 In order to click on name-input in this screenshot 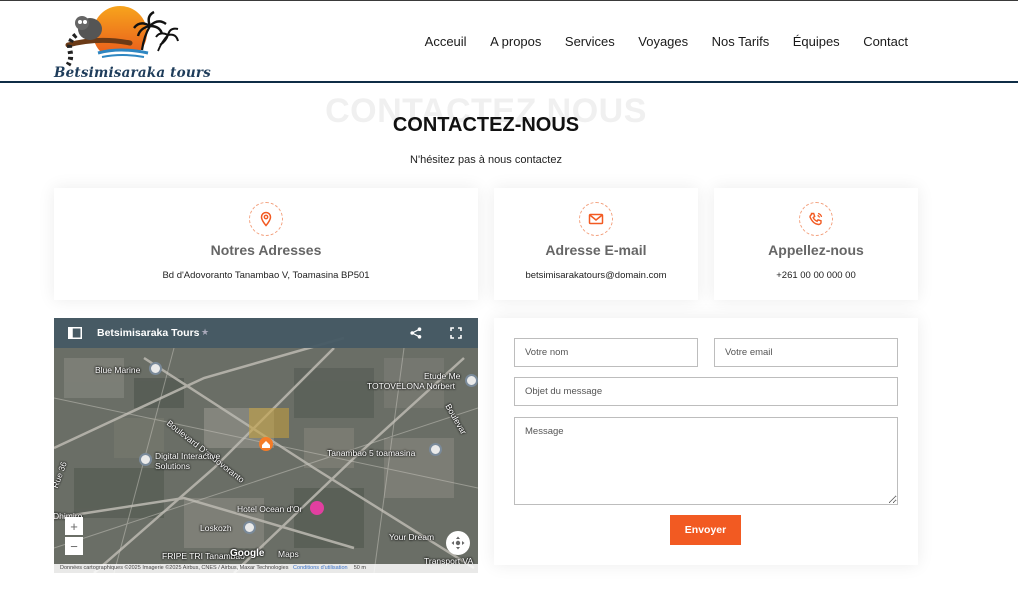, I will do `click(606, 352)`.